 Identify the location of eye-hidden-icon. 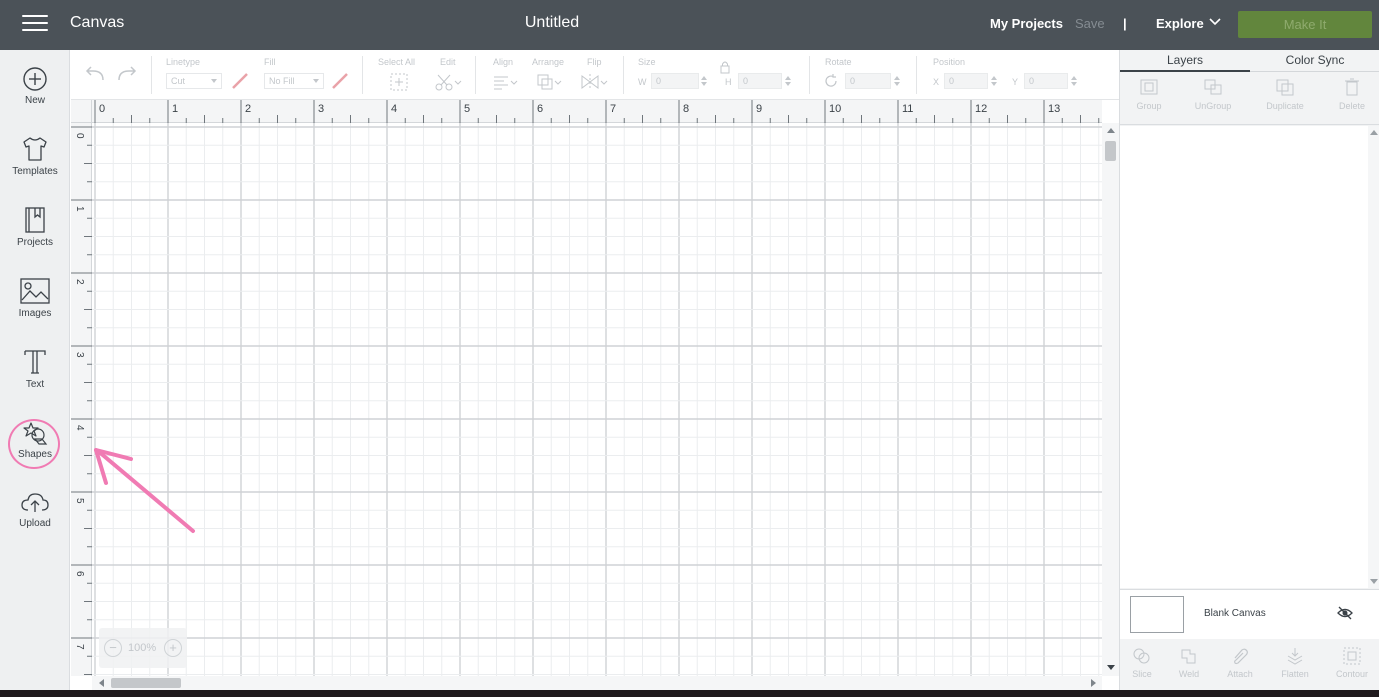
(1345, 613).